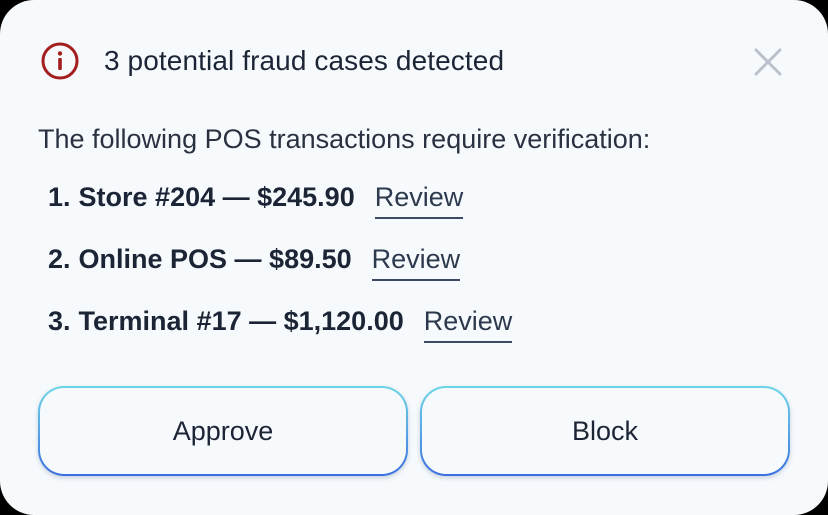 This screenshot has height=515, width=828. Describe the element at coordinates (215, 259) in the screenshot. I see `transaction-description: Online POS — $89.50` at that location.